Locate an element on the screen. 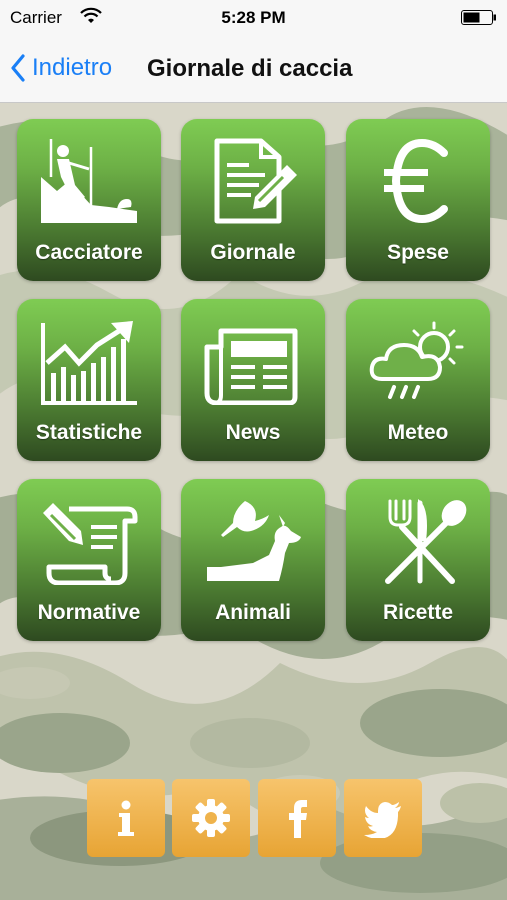 This screenshot has height=900, width=507. tile-ricette: Ricette is located at coordinates (418, 560).